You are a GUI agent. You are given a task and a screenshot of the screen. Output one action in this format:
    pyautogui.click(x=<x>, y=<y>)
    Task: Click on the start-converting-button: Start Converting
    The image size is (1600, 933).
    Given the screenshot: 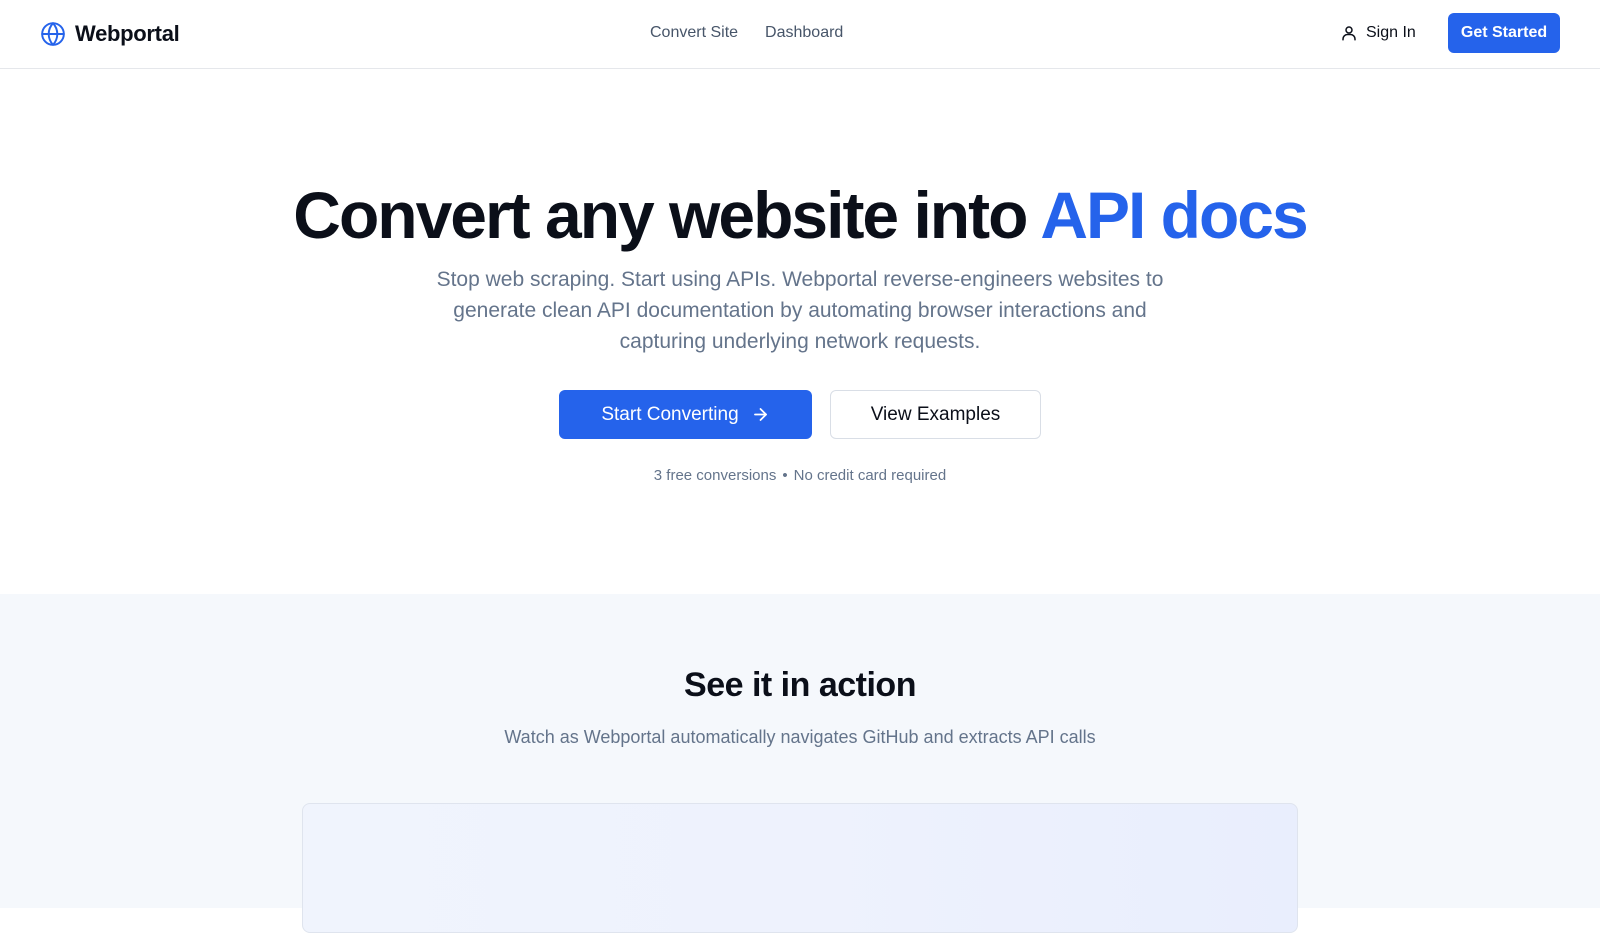 What is the action you would take?
    pyautogui.click(x=685, y=414)
    